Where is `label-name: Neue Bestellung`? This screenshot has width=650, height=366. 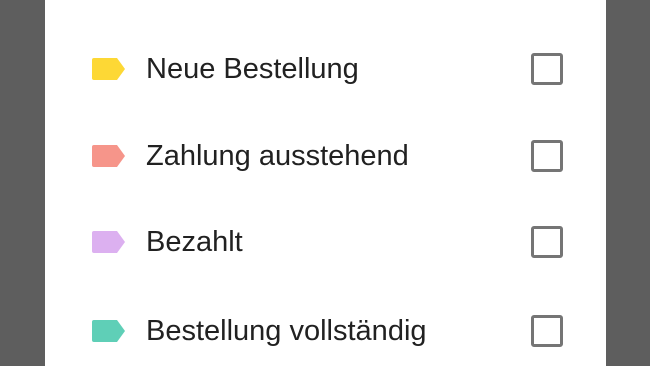
label-name: Neue Bestellung is located at coordinates (252, 69).